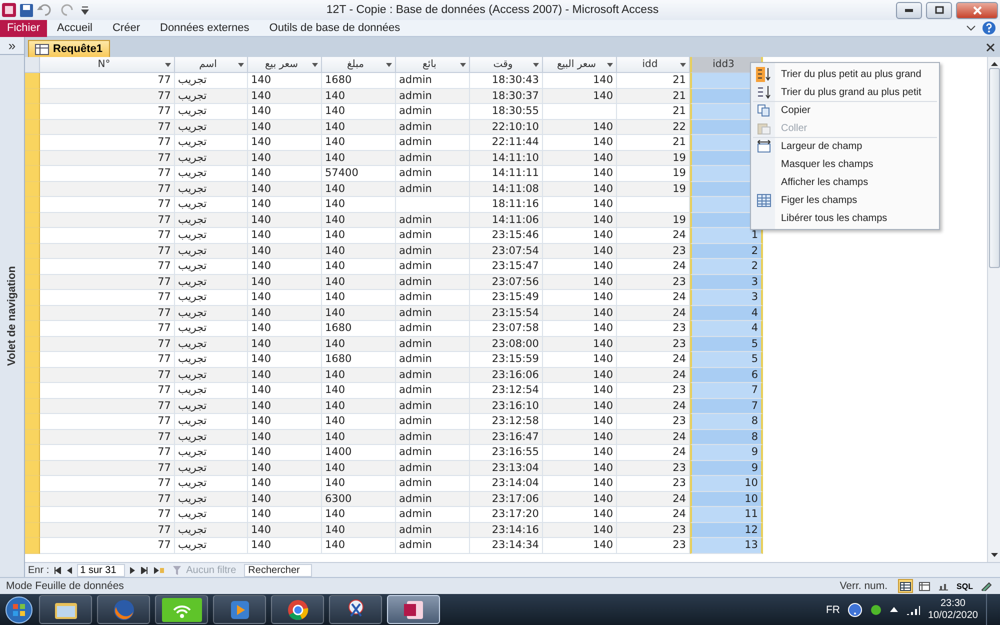  What do you see at coordinates (278, 570) in the screenshot?
I see `search-field: Rechercher` at bounding box center [278, 570].